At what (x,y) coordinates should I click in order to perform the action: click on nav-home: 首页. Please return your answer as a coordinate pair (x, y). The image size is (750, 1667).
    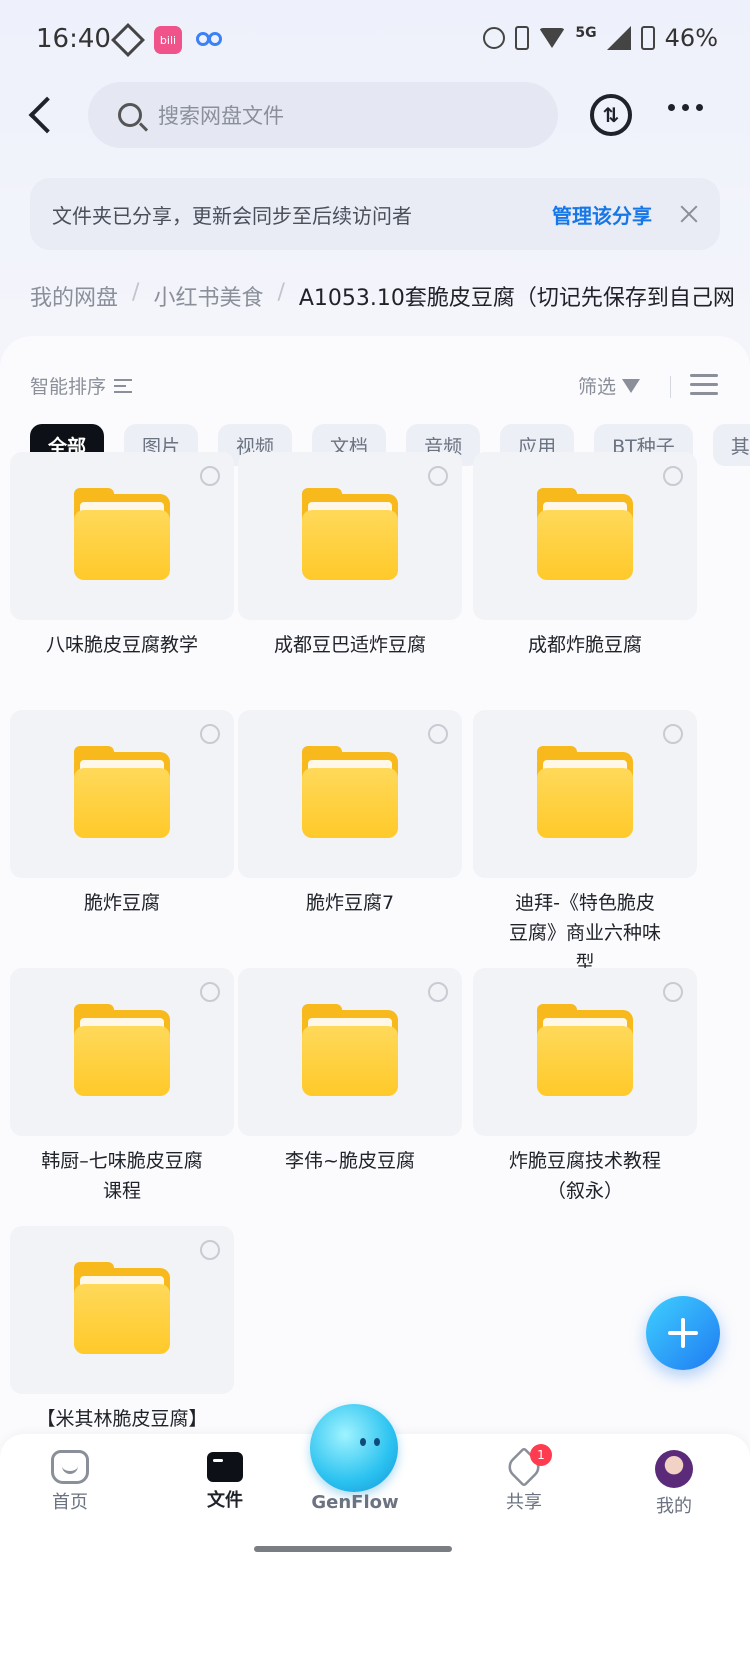
    Looking at the image, I should click on (70, 1482).